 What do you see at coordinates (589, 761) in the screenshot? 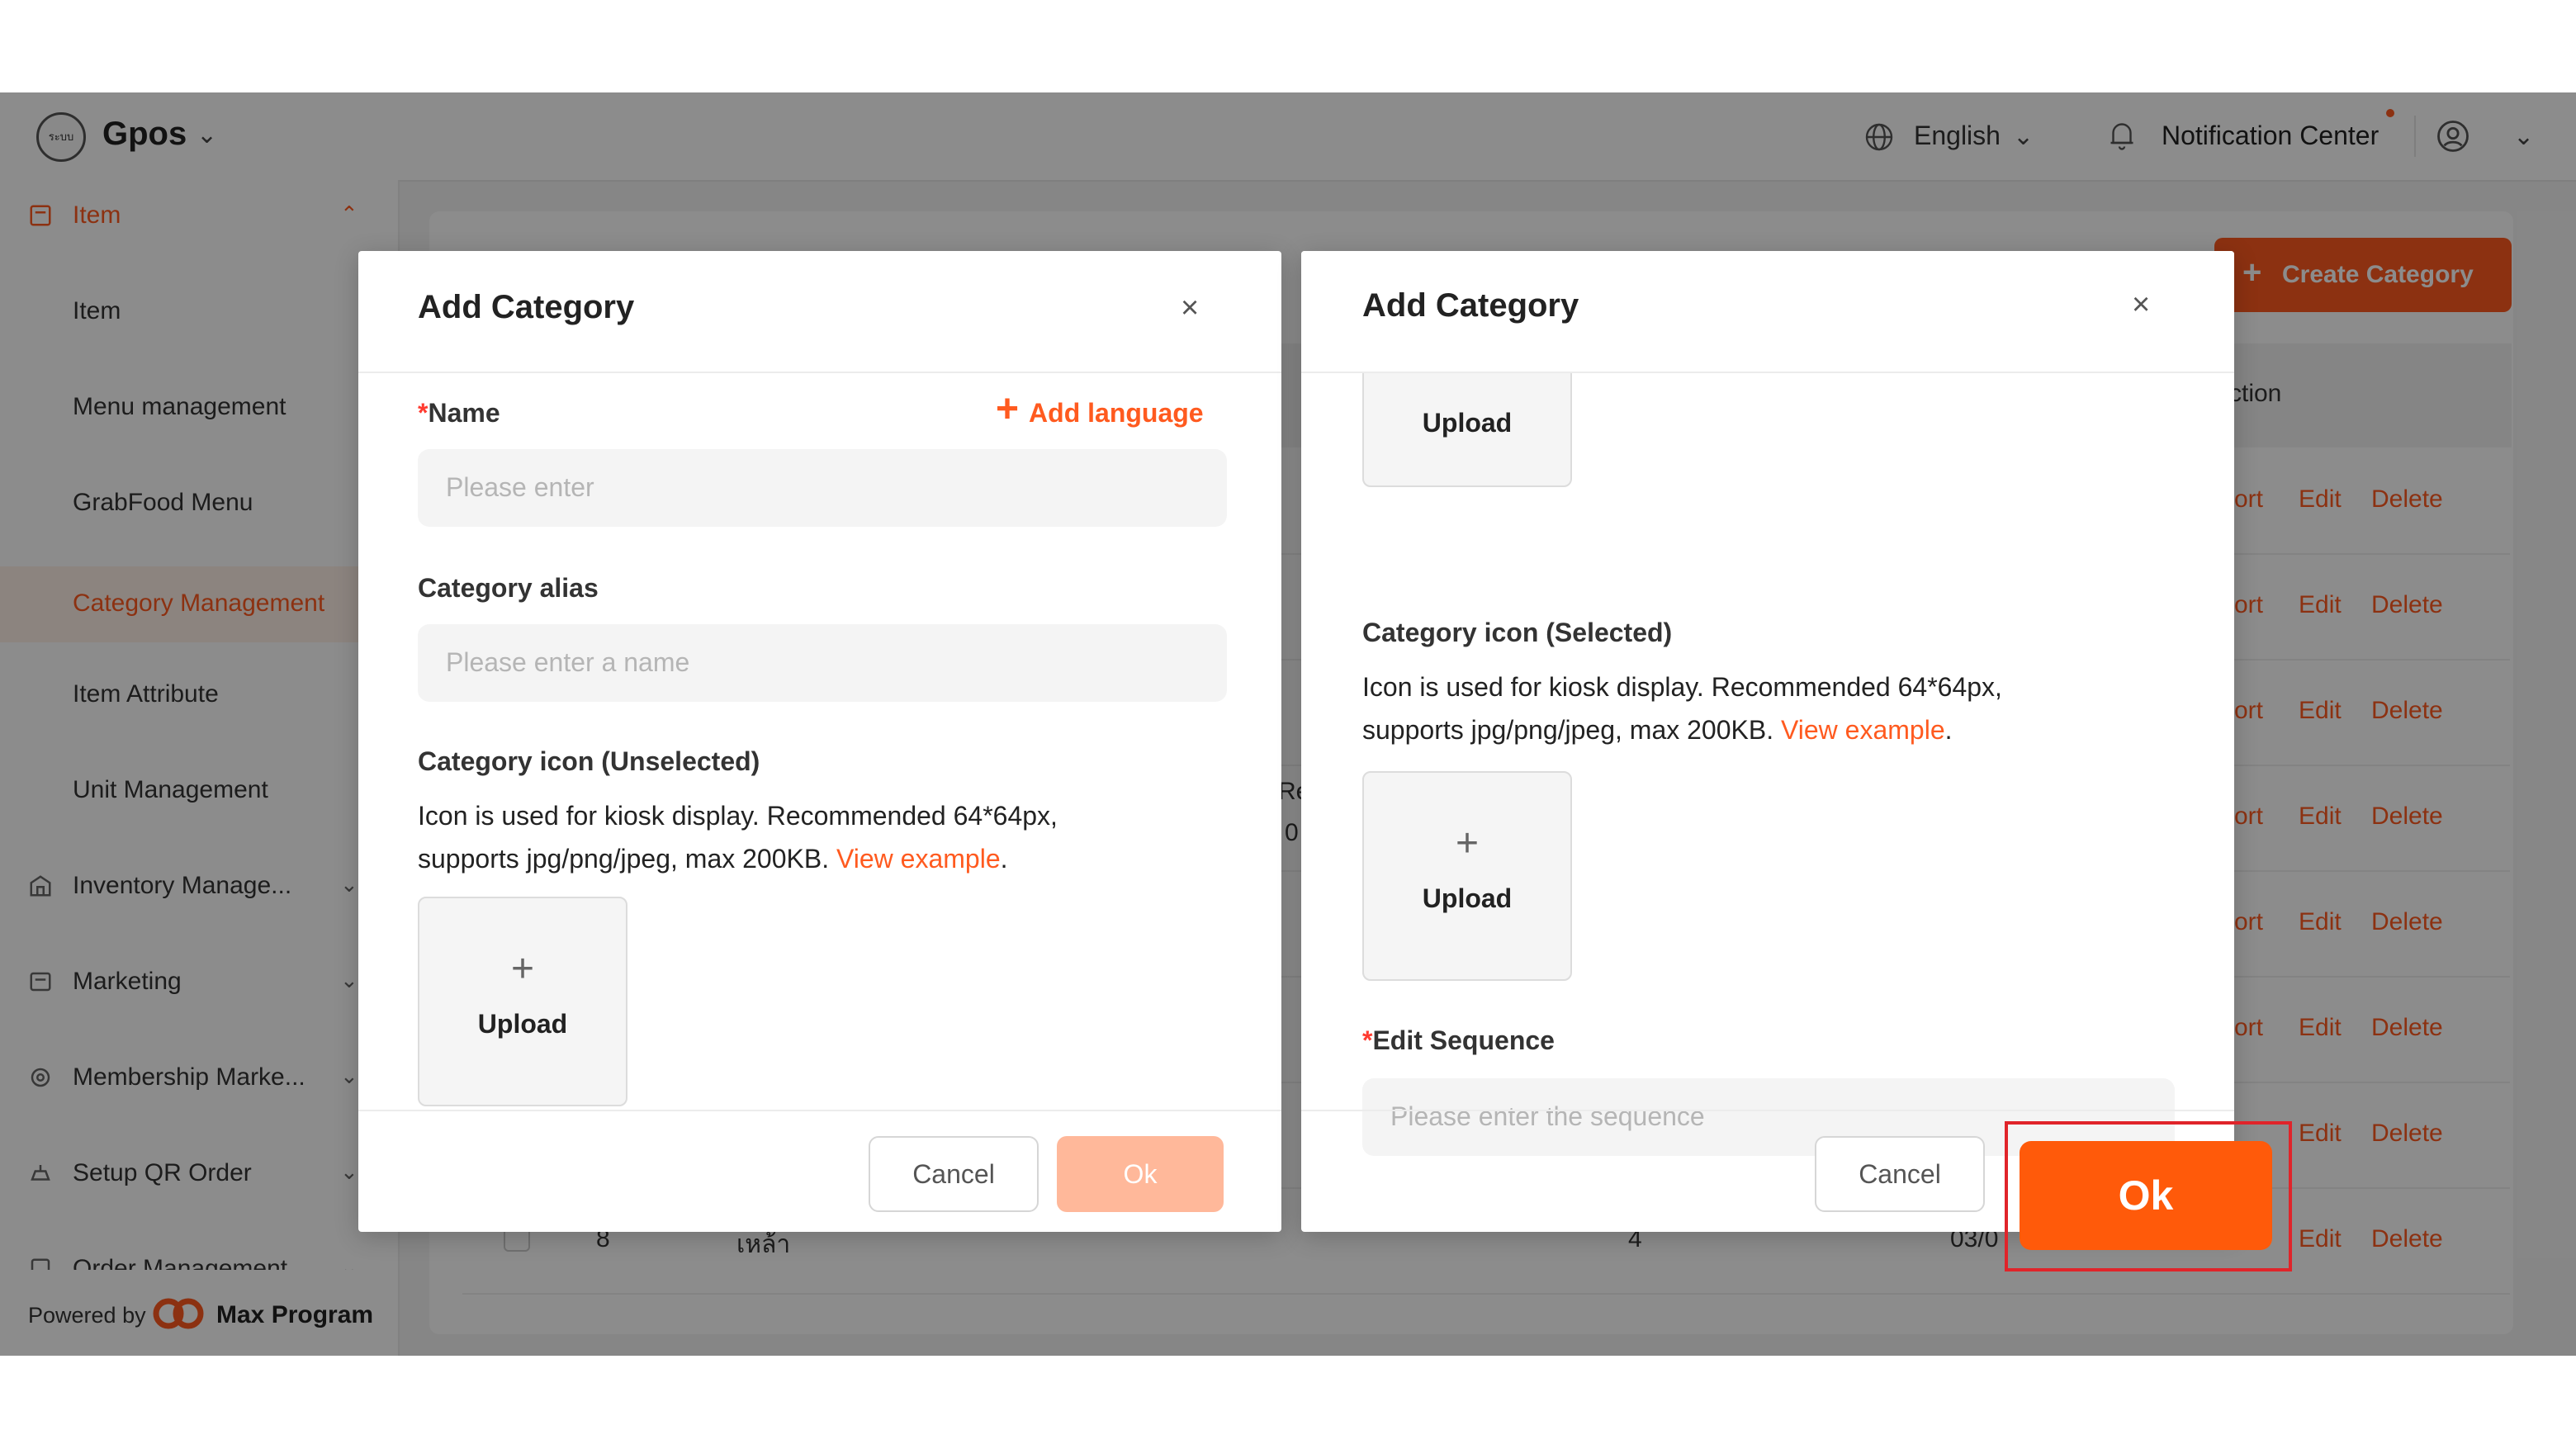
I see `icon-unselected-label: Category icon (Unselected)` at bounding box center [589, 761].